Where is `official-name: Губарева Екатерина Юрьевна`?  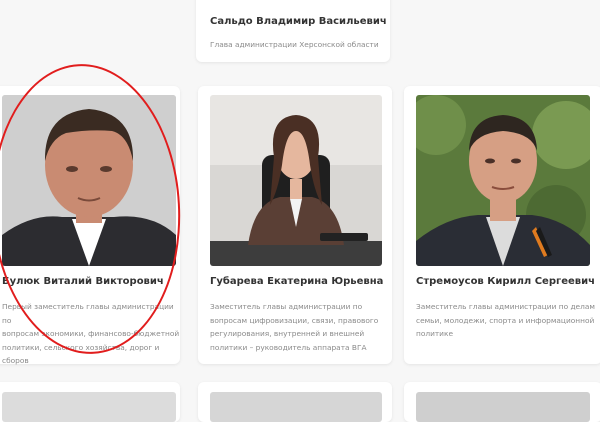 official-name: Губарева Екатерина Юрьевна is located at coordinates (296, 281).